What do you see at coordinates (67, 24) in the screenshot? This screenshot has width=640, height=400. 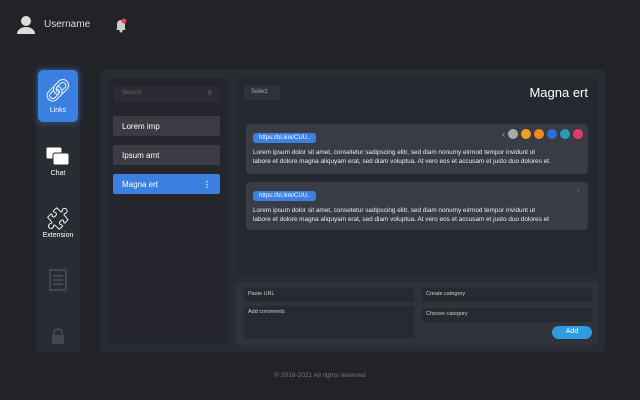 I see `username: Username` at bounding box center [67, 24].